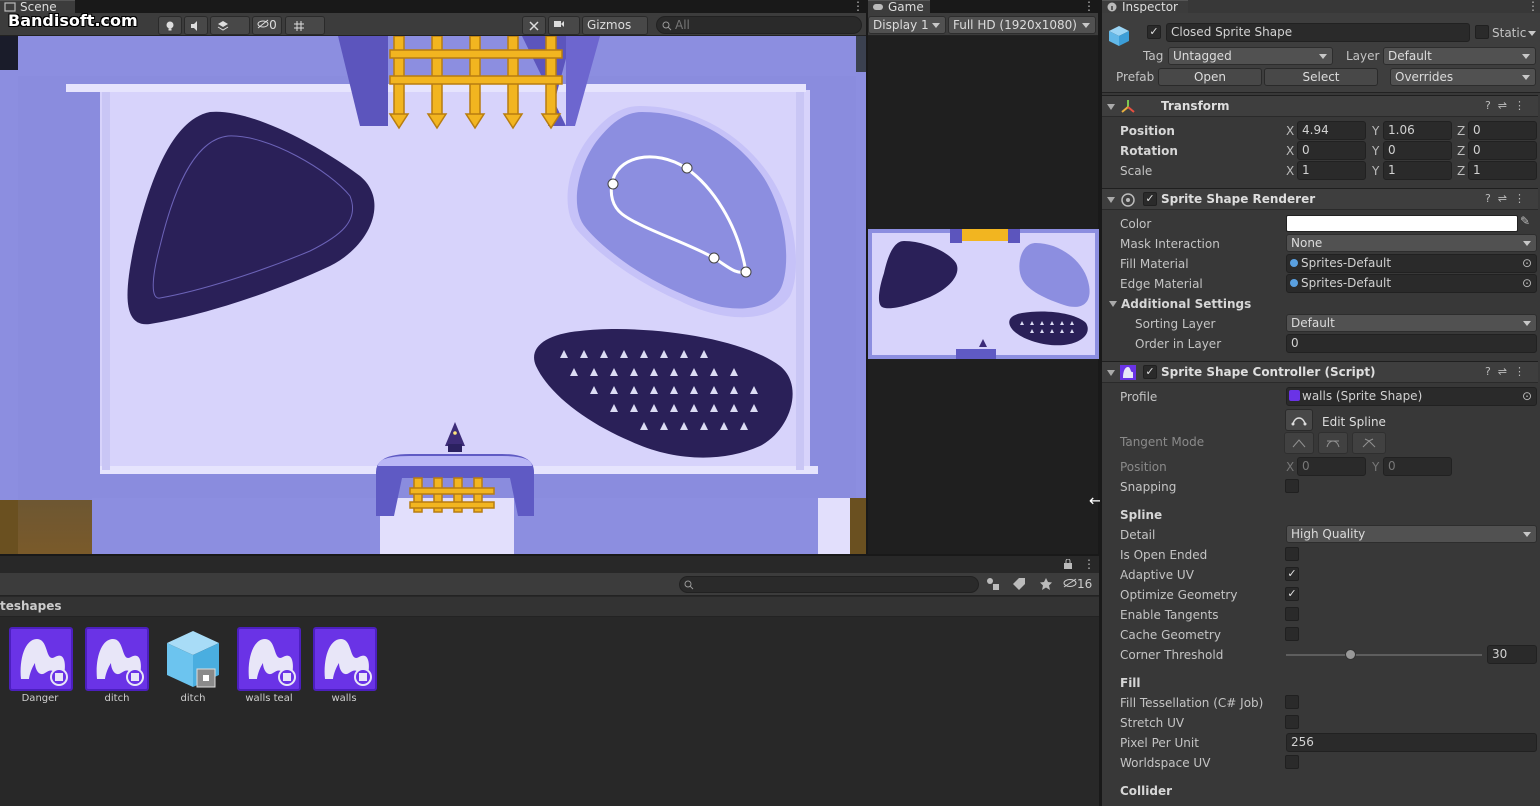 Image resolution: width=1540 pixels, height=806 pixels. What do you see at coordinates (1292, 722) in the screenshot?
I see `stretch-uv-checkbox` at bounding box center [1292, 722].